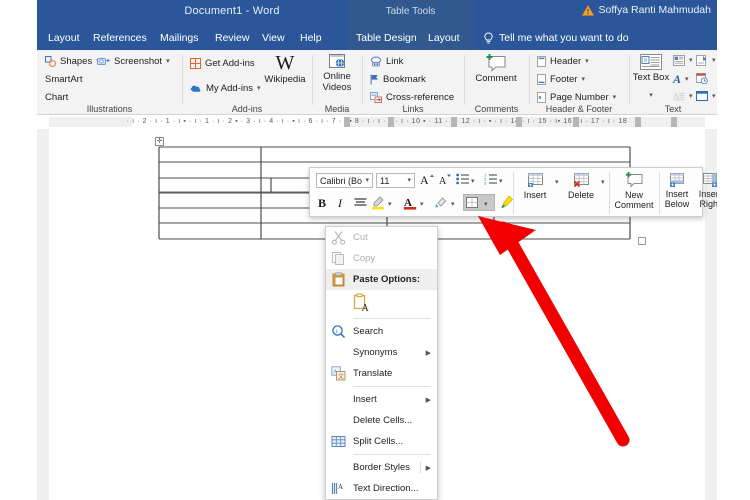 This screenshot has height=500, width=750. I want to click on shapes-button: Shapes ▾, so click(72, 61).